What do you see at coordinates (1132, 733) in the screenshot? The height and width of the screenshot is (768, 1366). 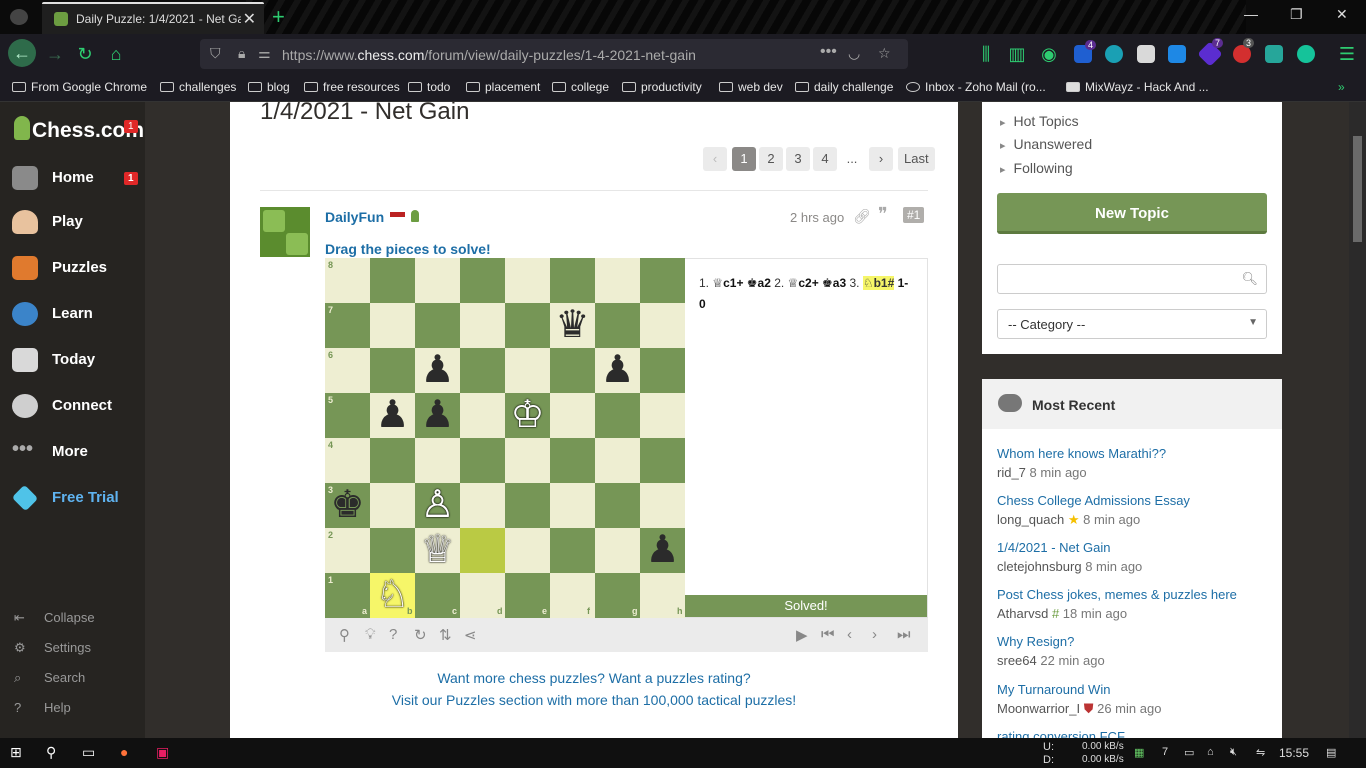 I see `list-item: rating conversion FCF` at bounding box center [1132, 733].